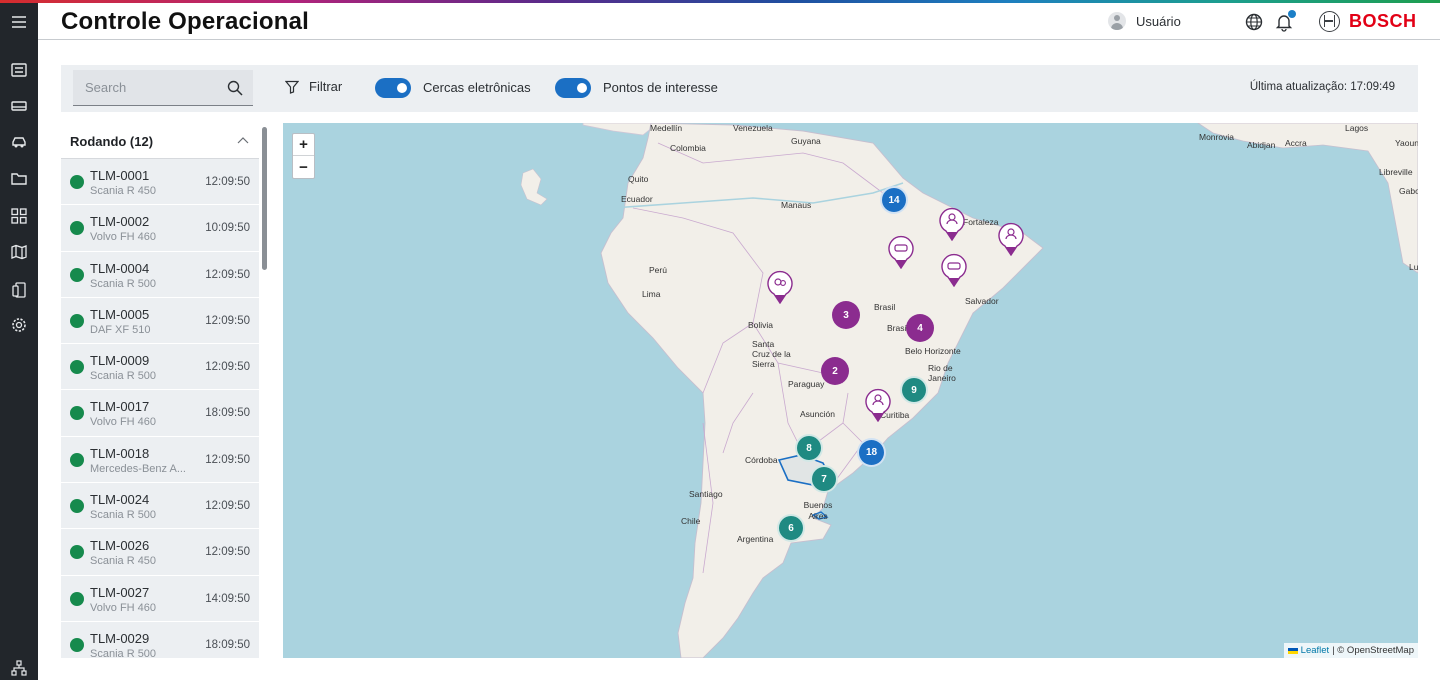  I want to click on folder-icon, so click(19, 178).